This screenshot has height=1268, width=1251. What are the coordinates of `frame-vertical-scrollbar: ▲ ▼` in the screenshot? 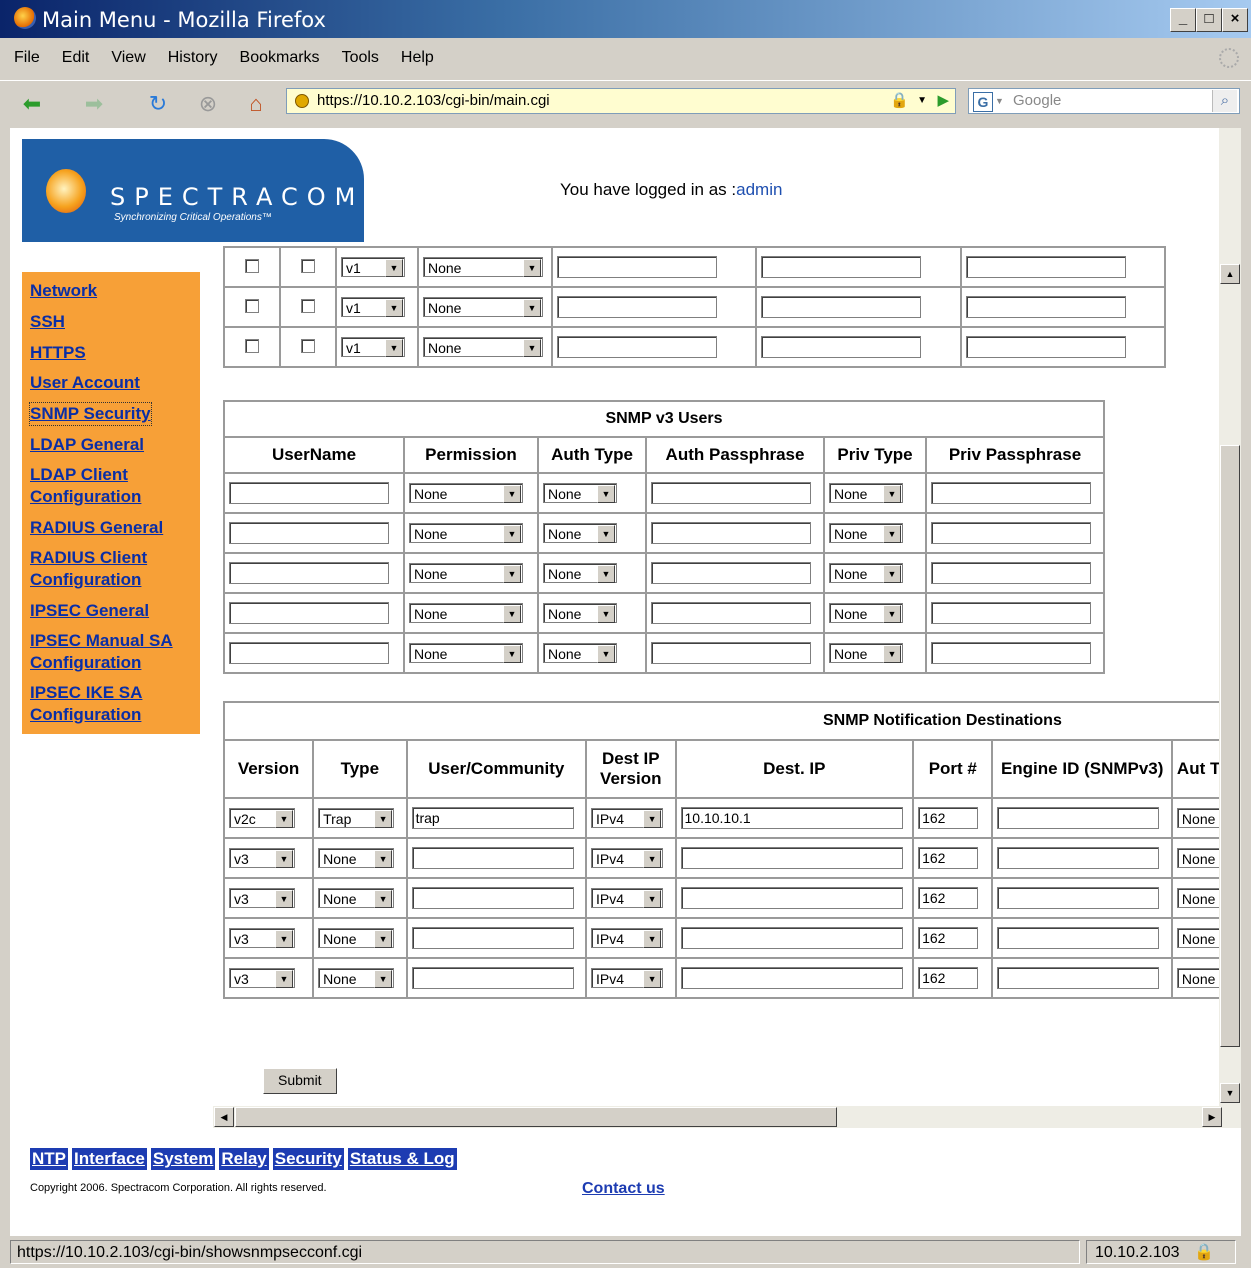 It's located at (1230, 628).